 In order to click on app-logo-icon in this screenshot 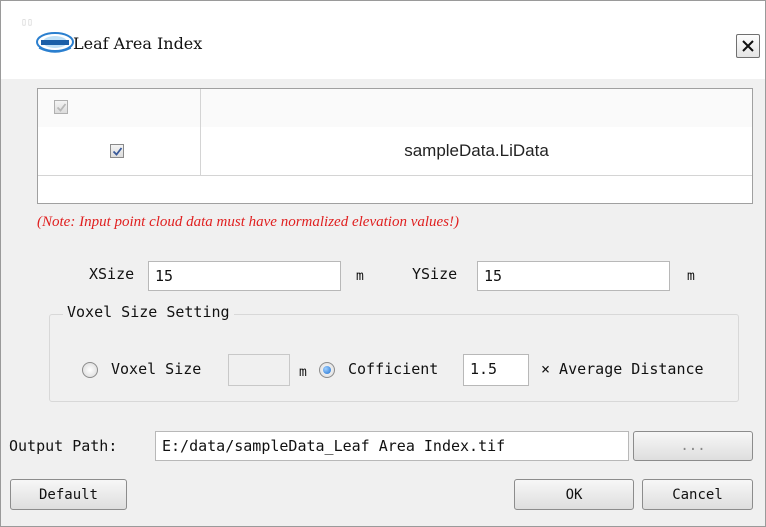, I will do `click(55, 42)`.